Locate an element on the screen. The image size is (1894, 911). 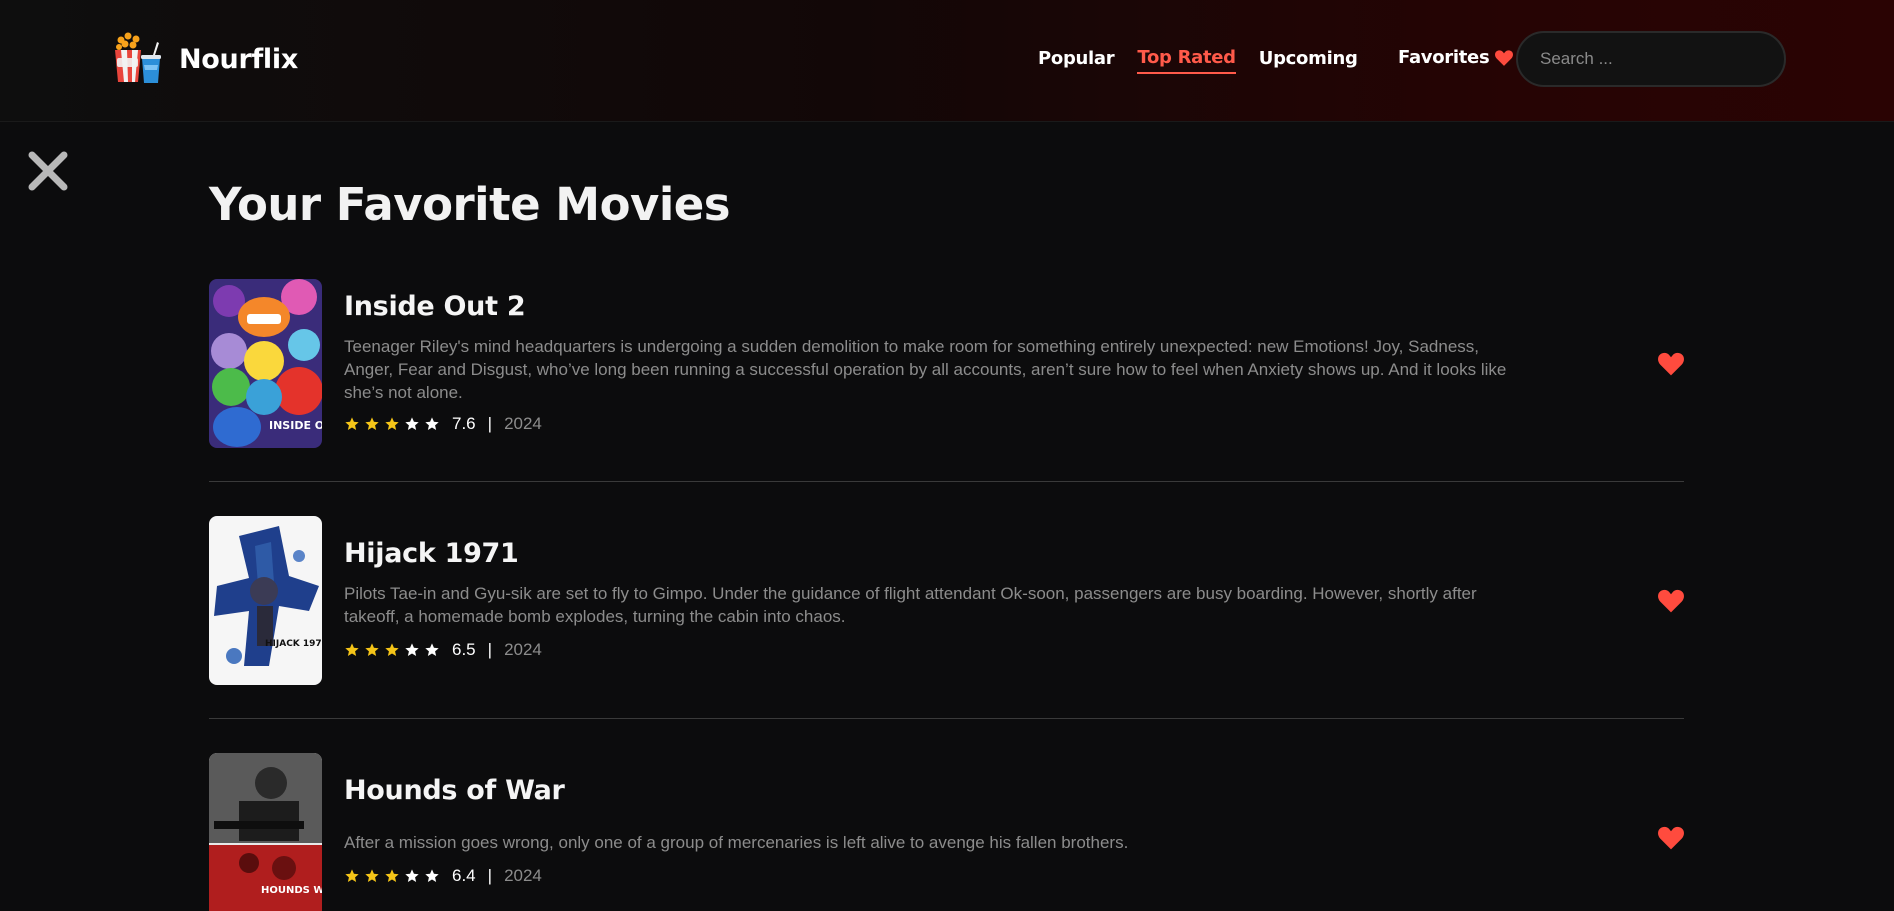
movie-meta: 6.5 | 2024 is located at coordinates (443, 650).